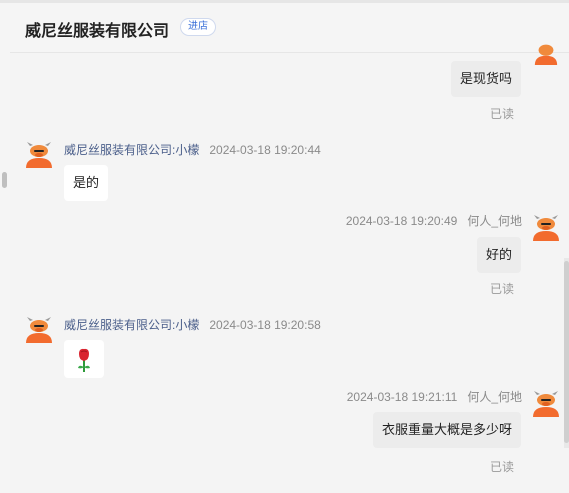  I want to click on emoji-bubble, so click(84, 359).